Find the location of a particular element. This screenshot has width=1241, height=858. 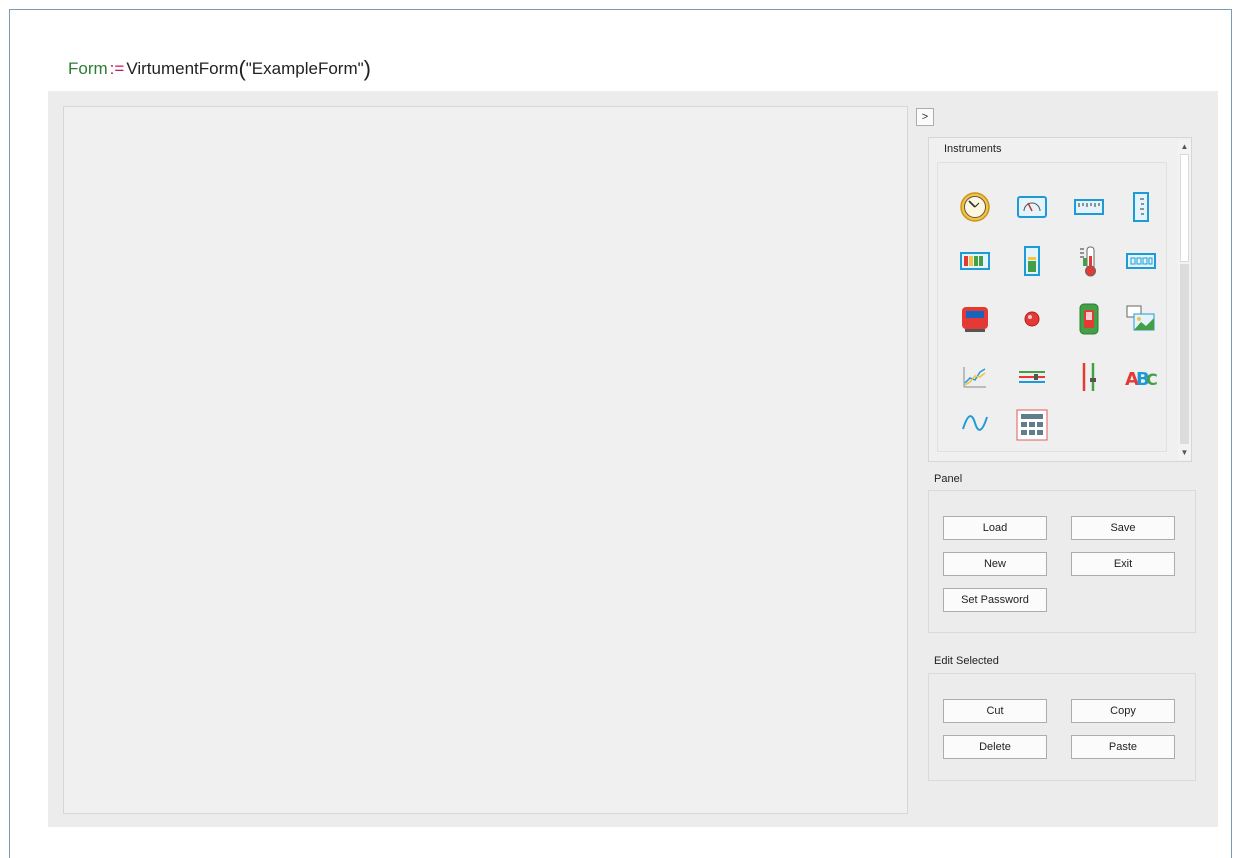

code-argument: "ExampleForm" is located at coordinates (304, 68).